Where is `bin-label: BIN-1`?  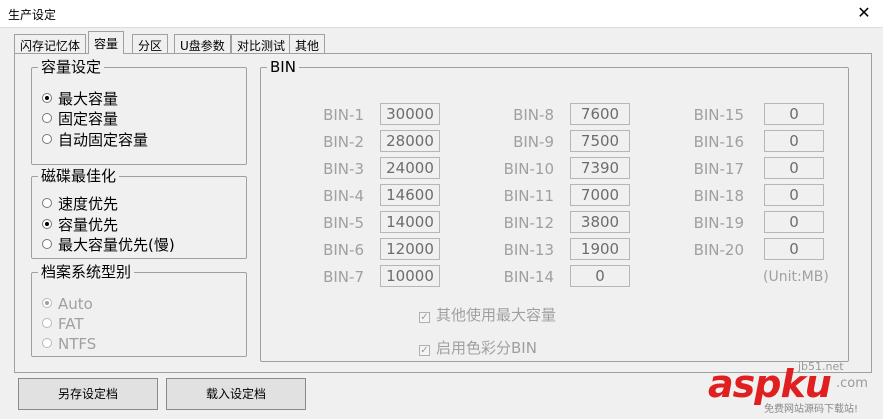
bin-label: BIN-1 is located at coordinates (343, 115).